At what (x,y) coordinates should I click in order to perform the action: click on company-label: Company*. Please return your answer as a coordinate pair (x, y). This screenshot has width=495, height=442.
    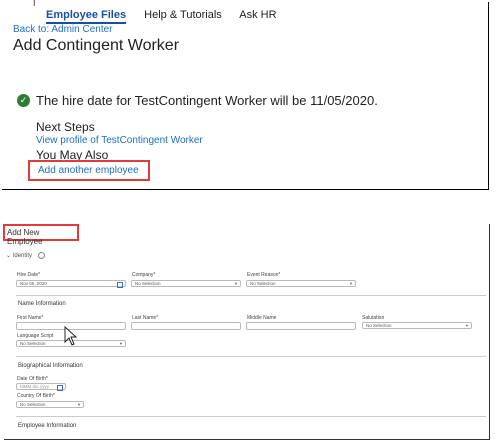
    Looking at the image, I should click on (144, 275).